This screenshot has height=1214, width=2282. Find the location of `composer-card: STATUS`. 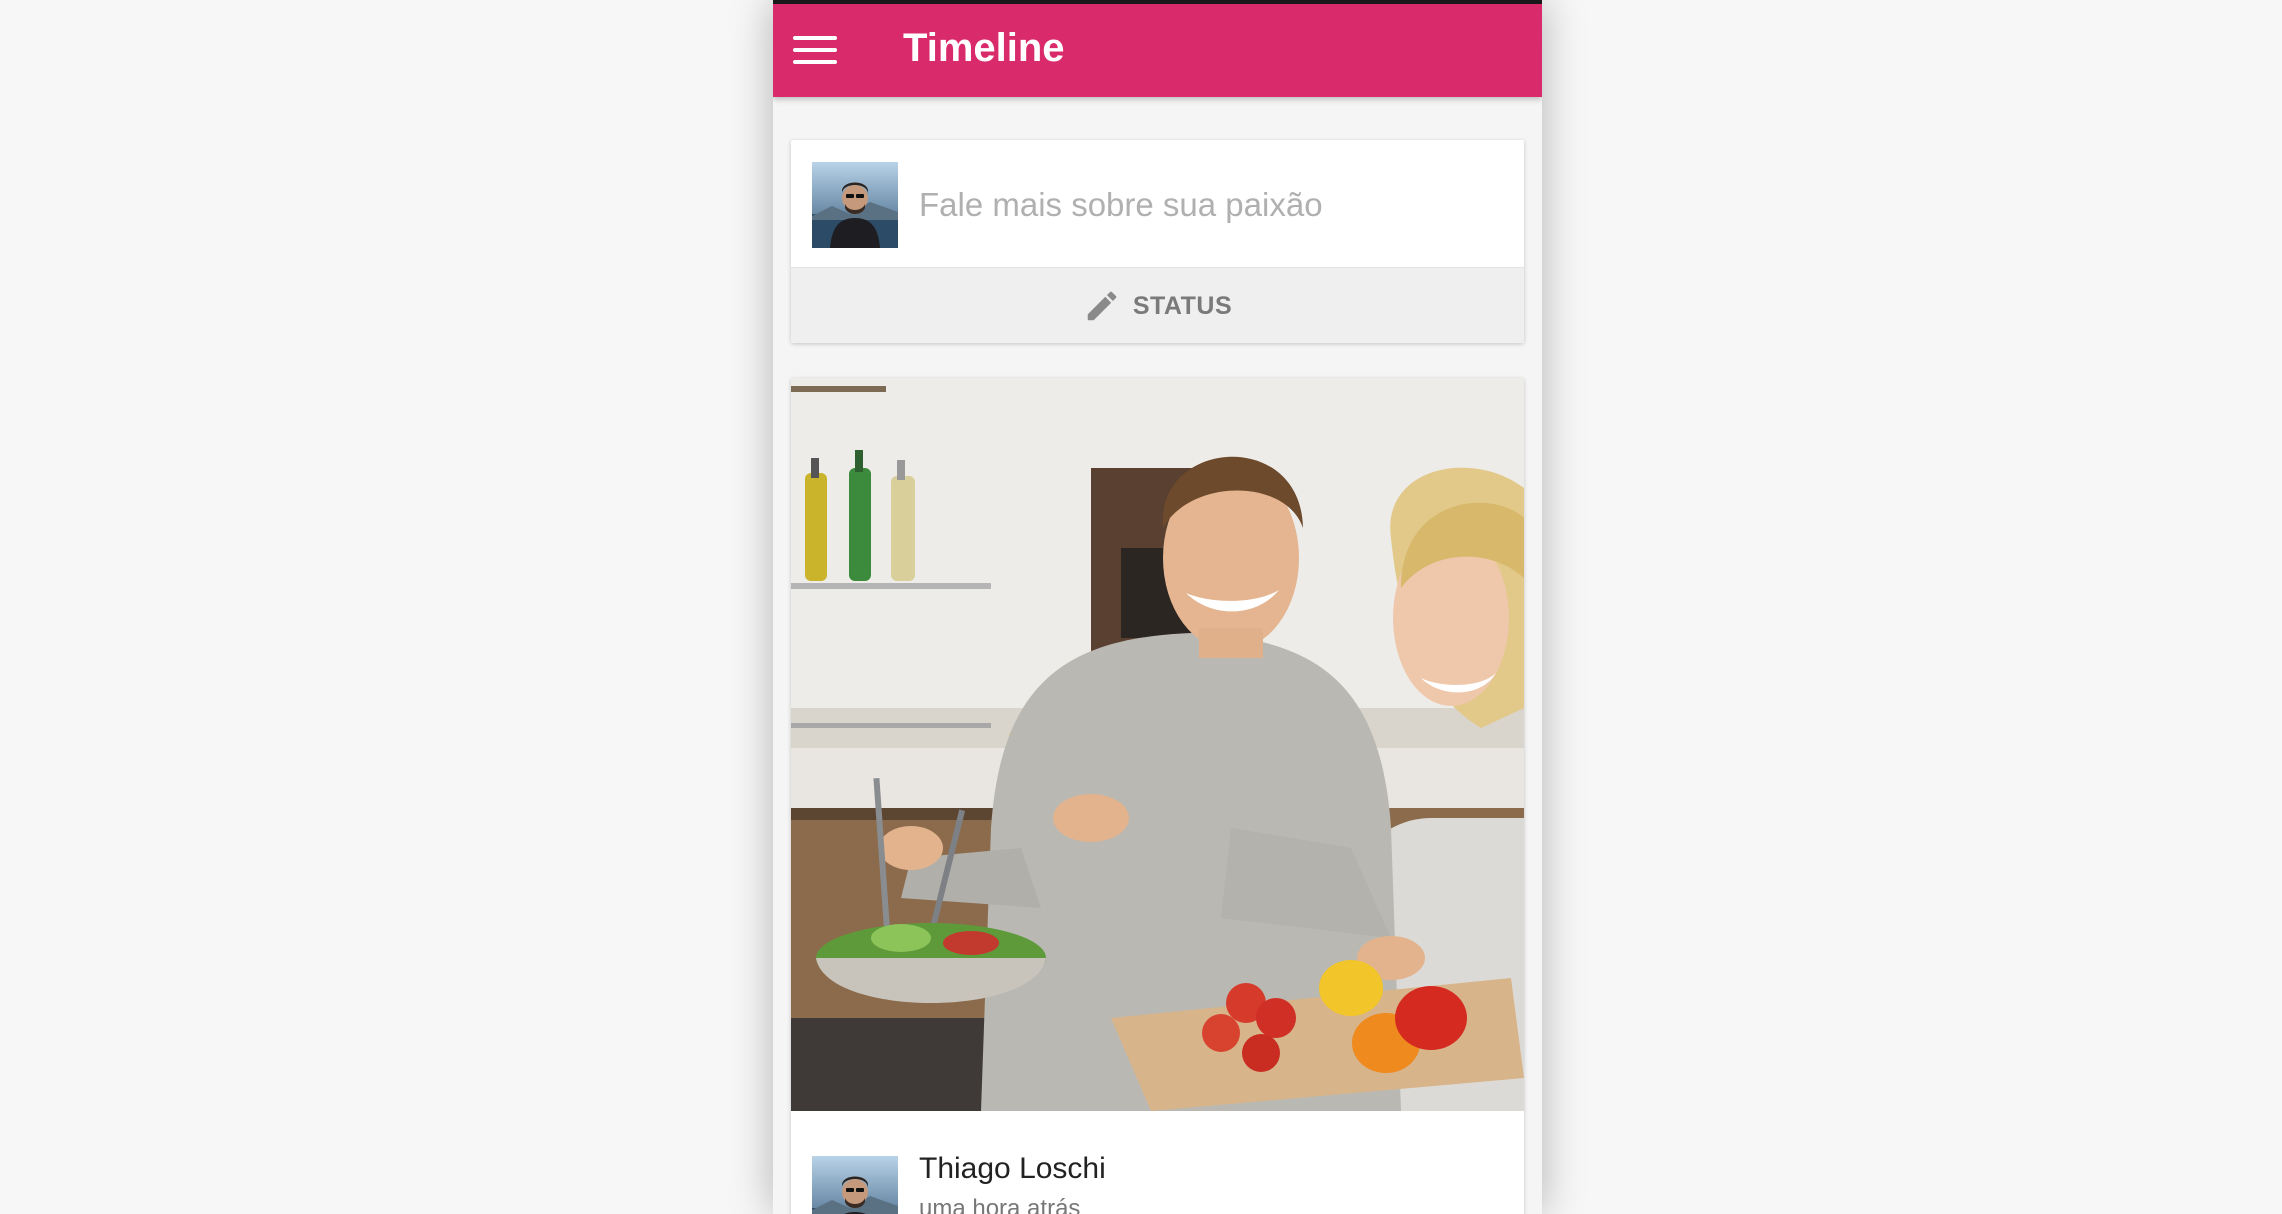

composer-card: STATUS is located at coordinates (1157, 241).